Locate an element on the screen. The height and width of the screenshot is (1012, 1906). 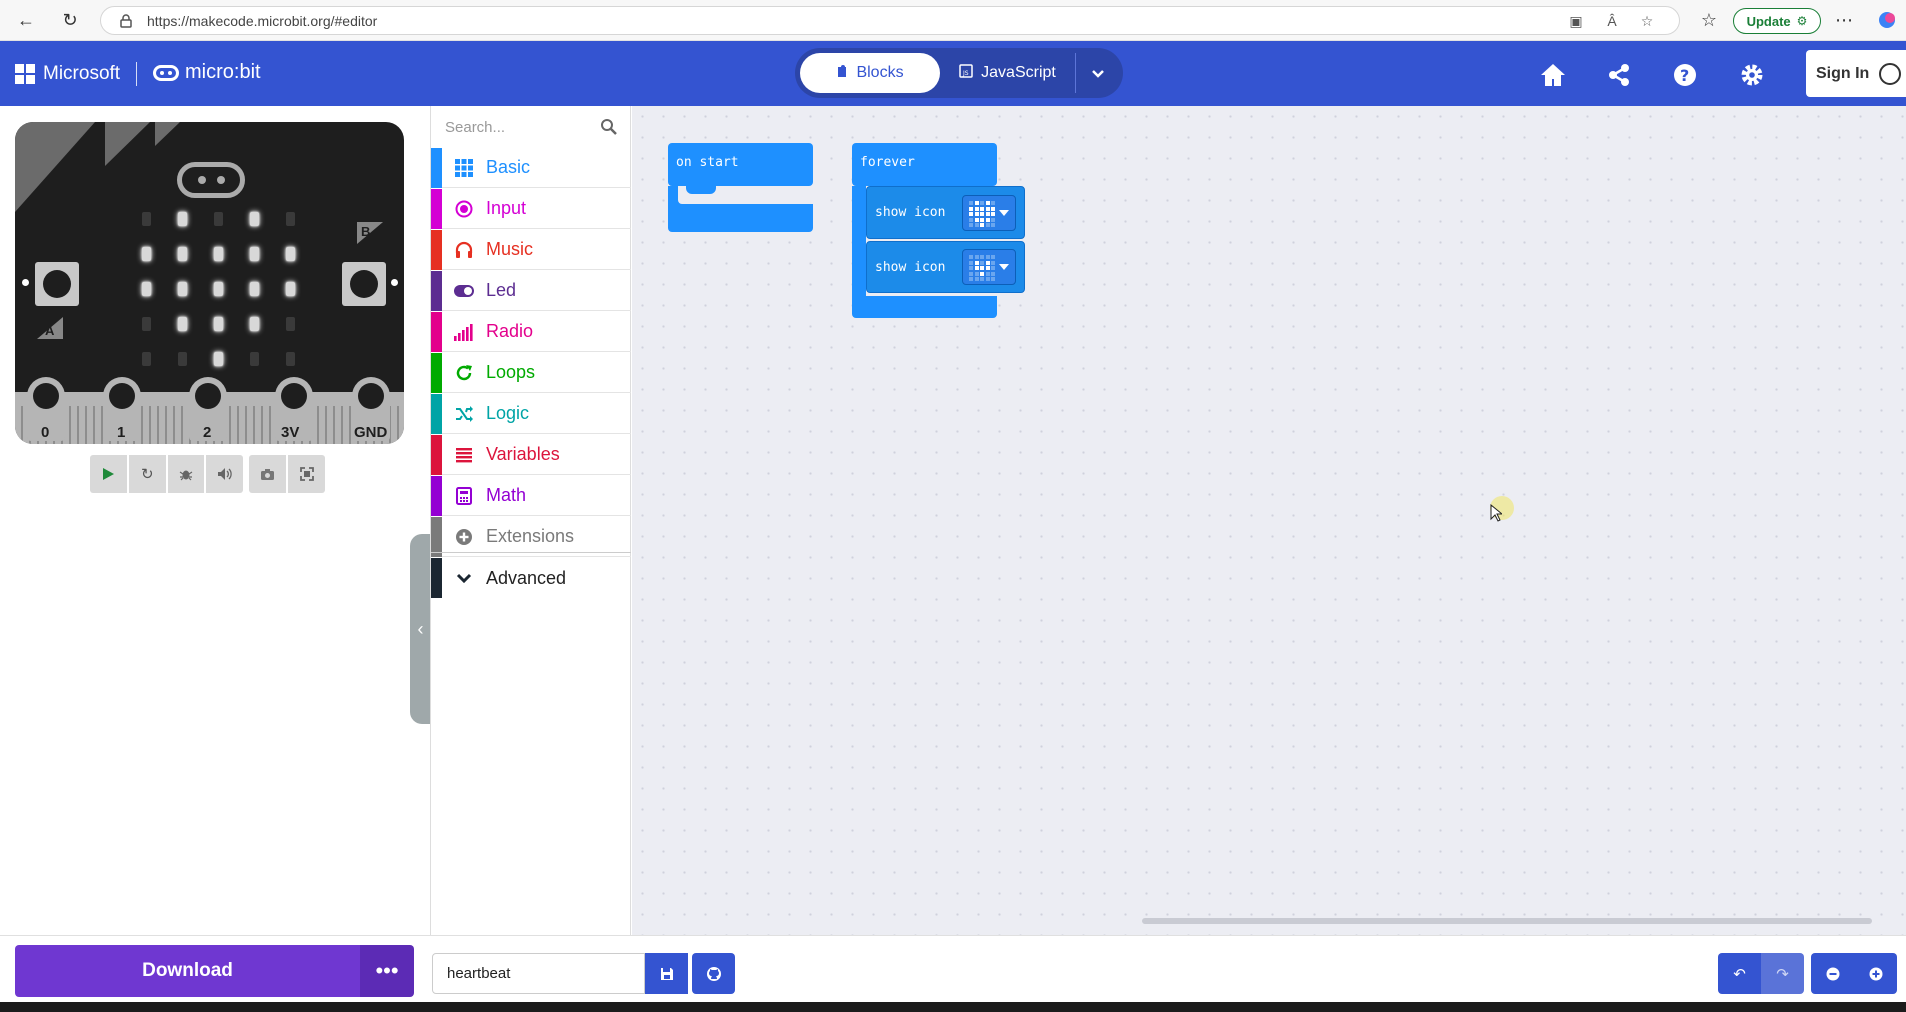
category-variables-label: Variables is located at coordinates (523, 454).